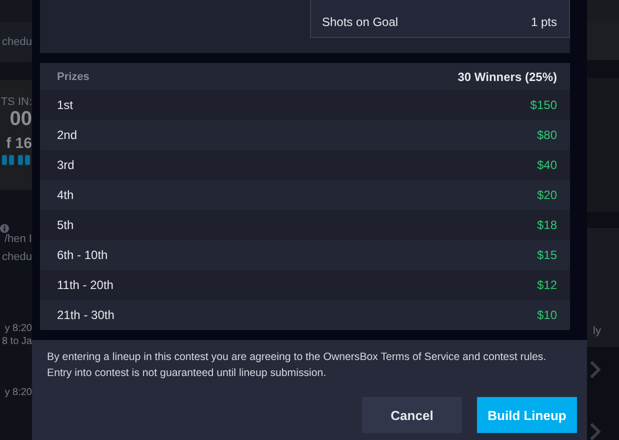 The width and height of the screenshot is (619, 440). What do you see at coordinates (21, 119) in the screenshot?
I see `background-text: 00` at bounding box center [21, 119].